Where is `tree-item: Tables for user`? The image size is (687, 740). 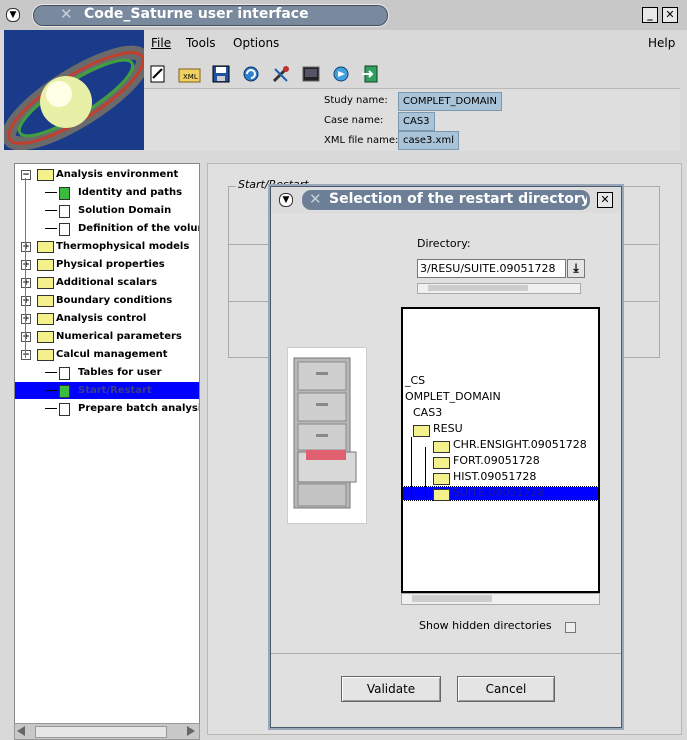 tree-item: Tables for user is located at coordinates (107, 372).